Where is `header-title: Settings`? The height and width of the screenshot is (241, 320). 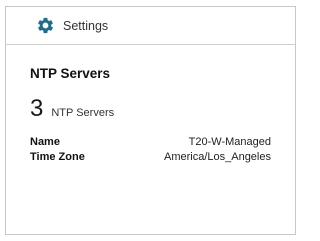 header-title: Settings is located at coordinates (86, 25).